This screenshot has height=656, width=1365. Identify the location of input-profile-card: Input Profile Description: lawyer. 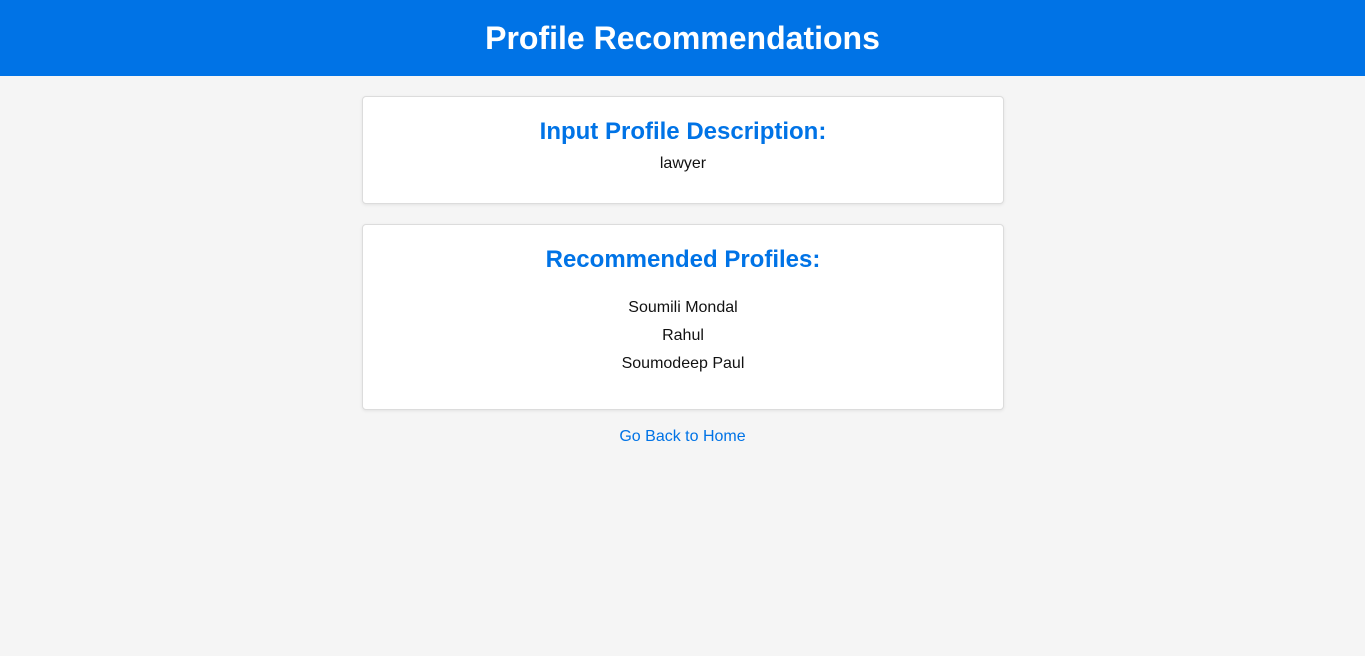
(683, 150).